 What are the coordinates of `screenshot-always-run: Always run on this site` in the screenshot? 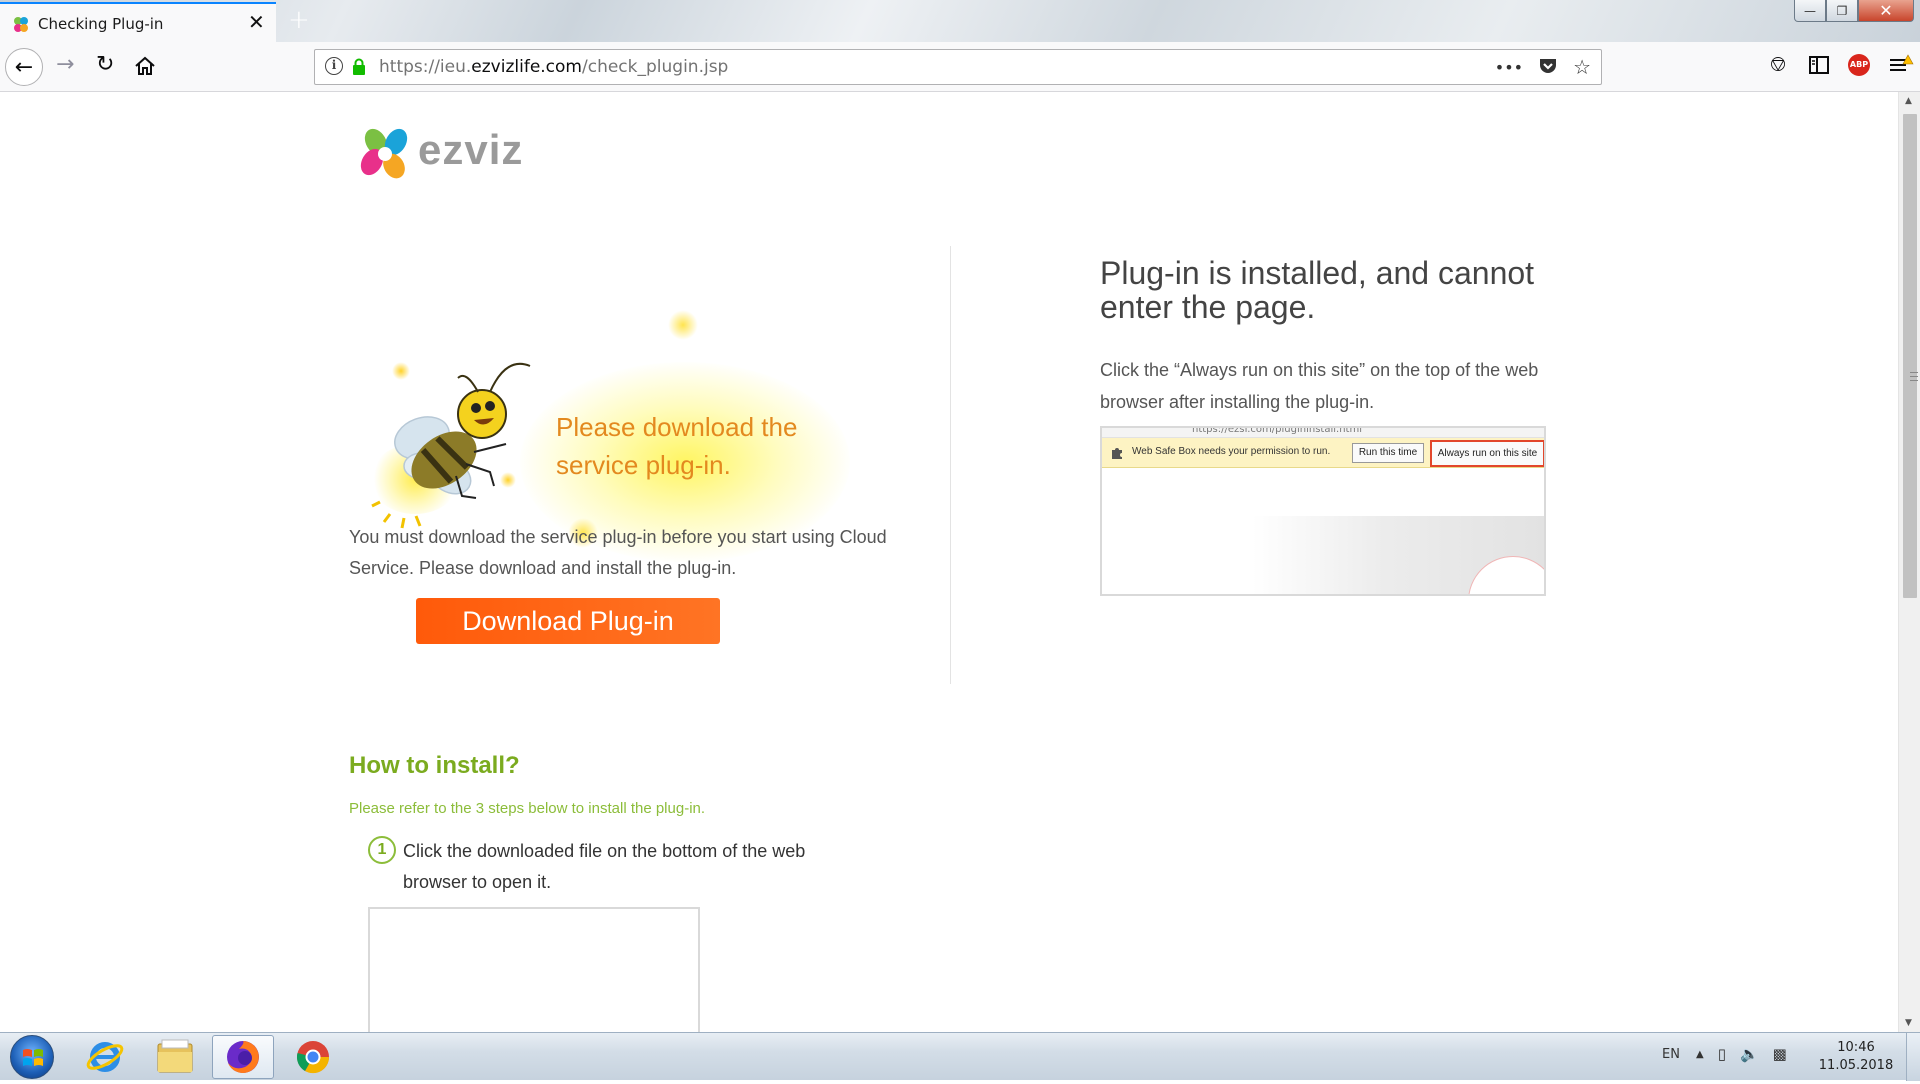 It's located at (1487, 453).